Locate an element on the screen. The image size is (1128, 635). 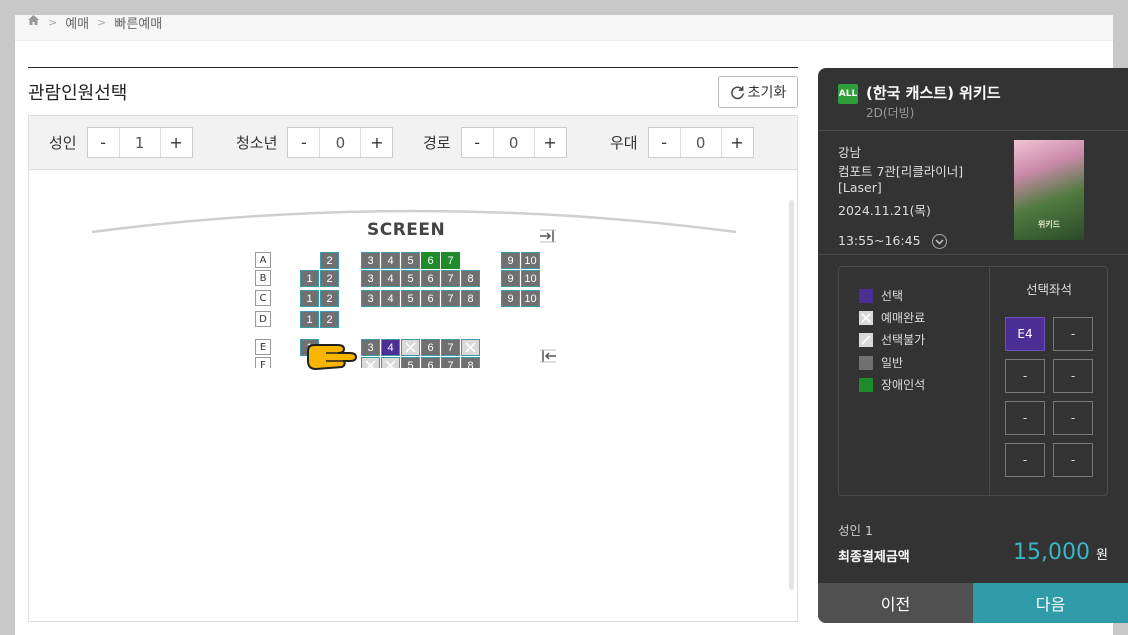
movie-poster: 위키드 is located at coordinates (1049, 190).